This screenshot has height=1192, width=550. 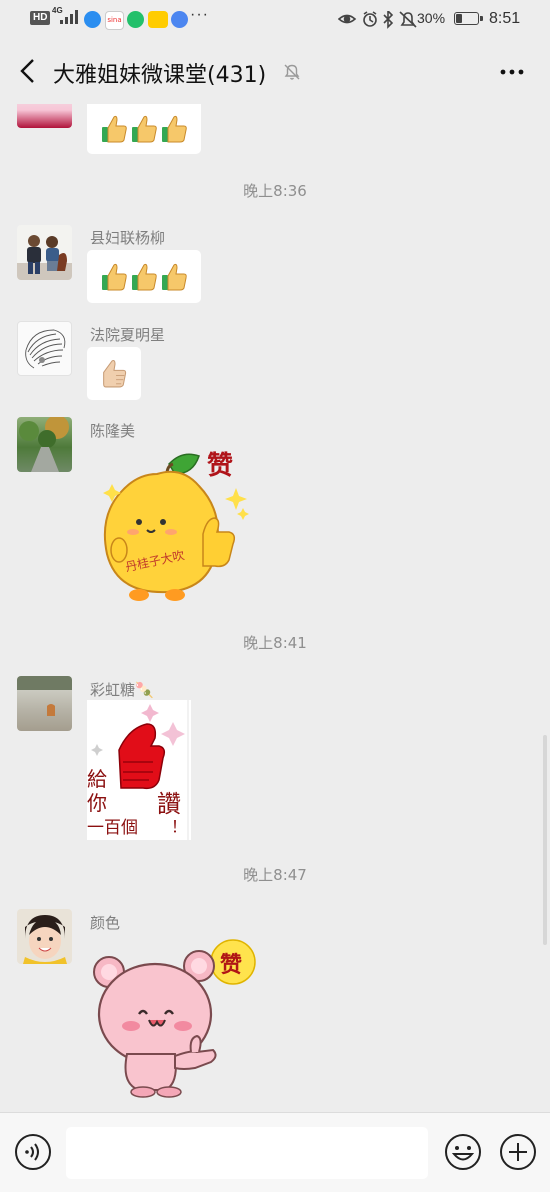 What do you see at coordinates (40, 18) in the screenshot?
I see `hd-indicator: HD` at bounding box center [40, 18].